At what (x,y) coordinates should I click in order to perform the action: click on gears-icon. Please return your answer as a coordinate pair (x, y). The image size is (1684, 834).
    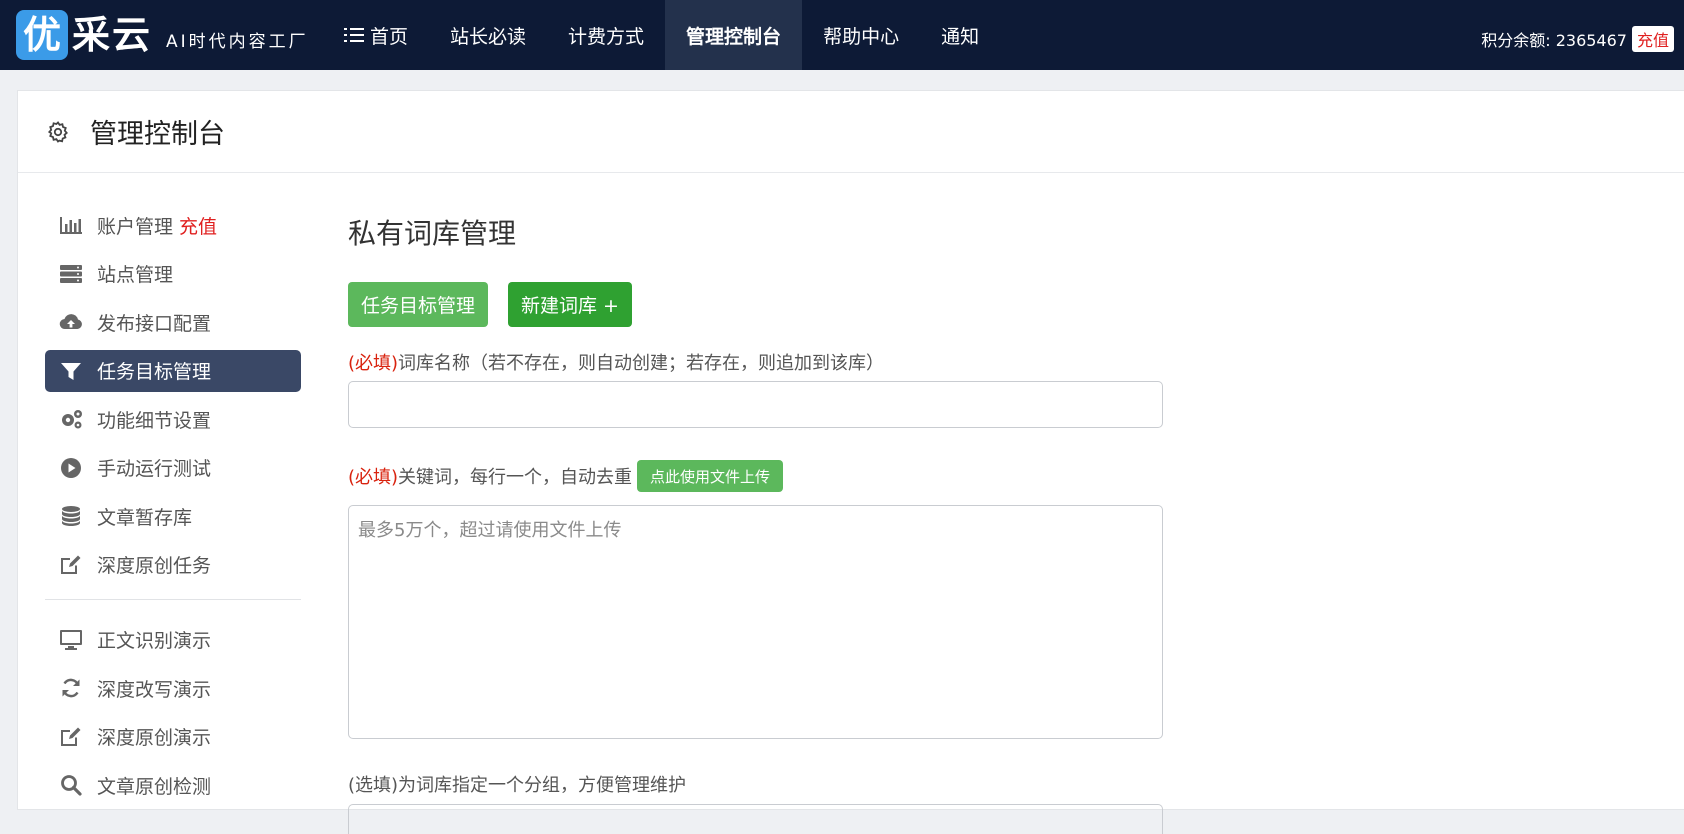
    Looking at the image, I should click on (71, 419).